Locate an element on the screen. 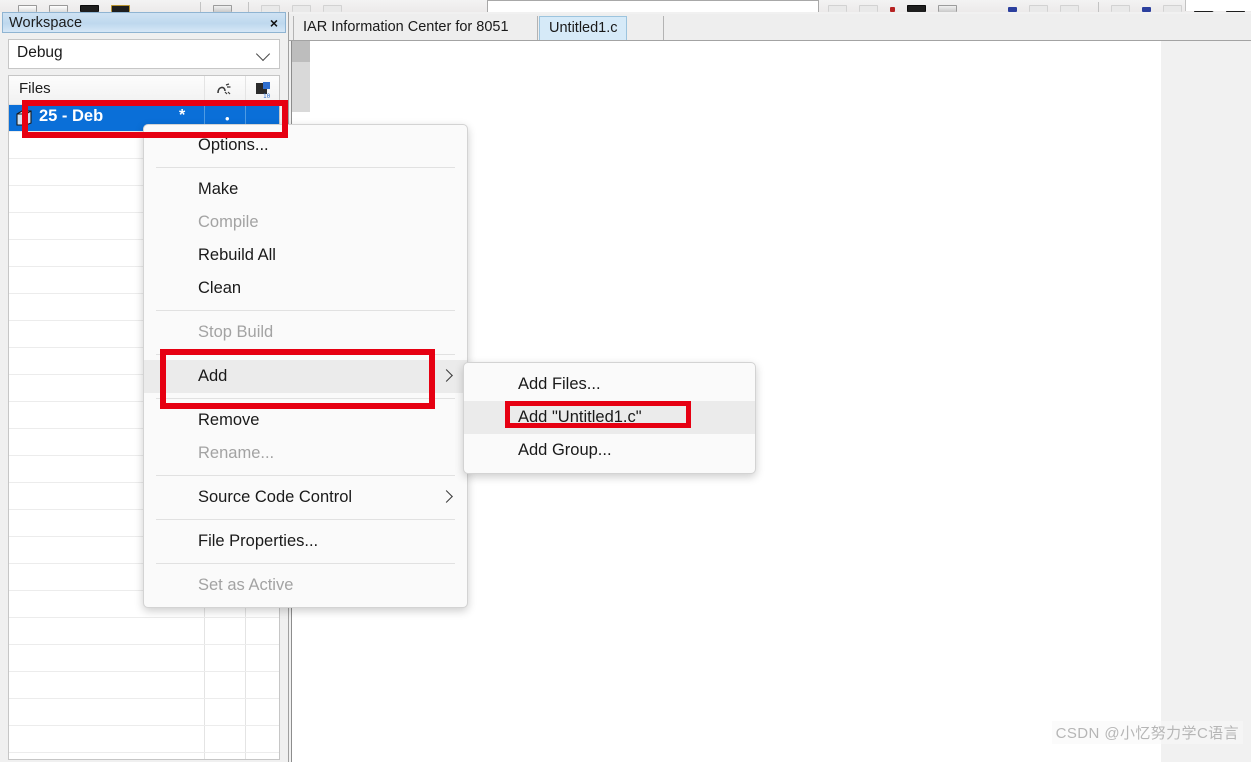 The image size is (1251, 762). toolbar-quick-search-input is located at coordinates (653, 6).